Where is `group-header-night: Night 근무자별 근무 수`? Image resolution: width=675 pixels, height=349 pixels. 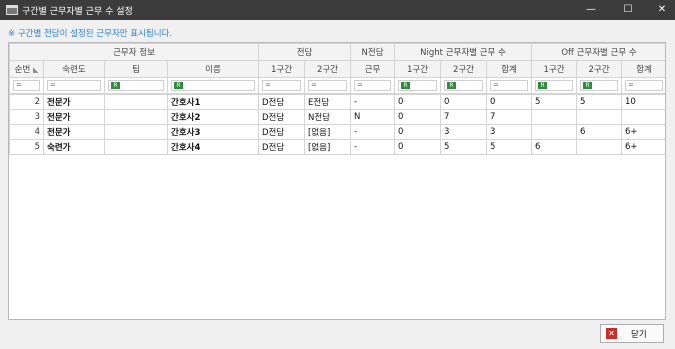 group-header-night: Night 근무자별 근무 수 is located at coordinates (463, 52).